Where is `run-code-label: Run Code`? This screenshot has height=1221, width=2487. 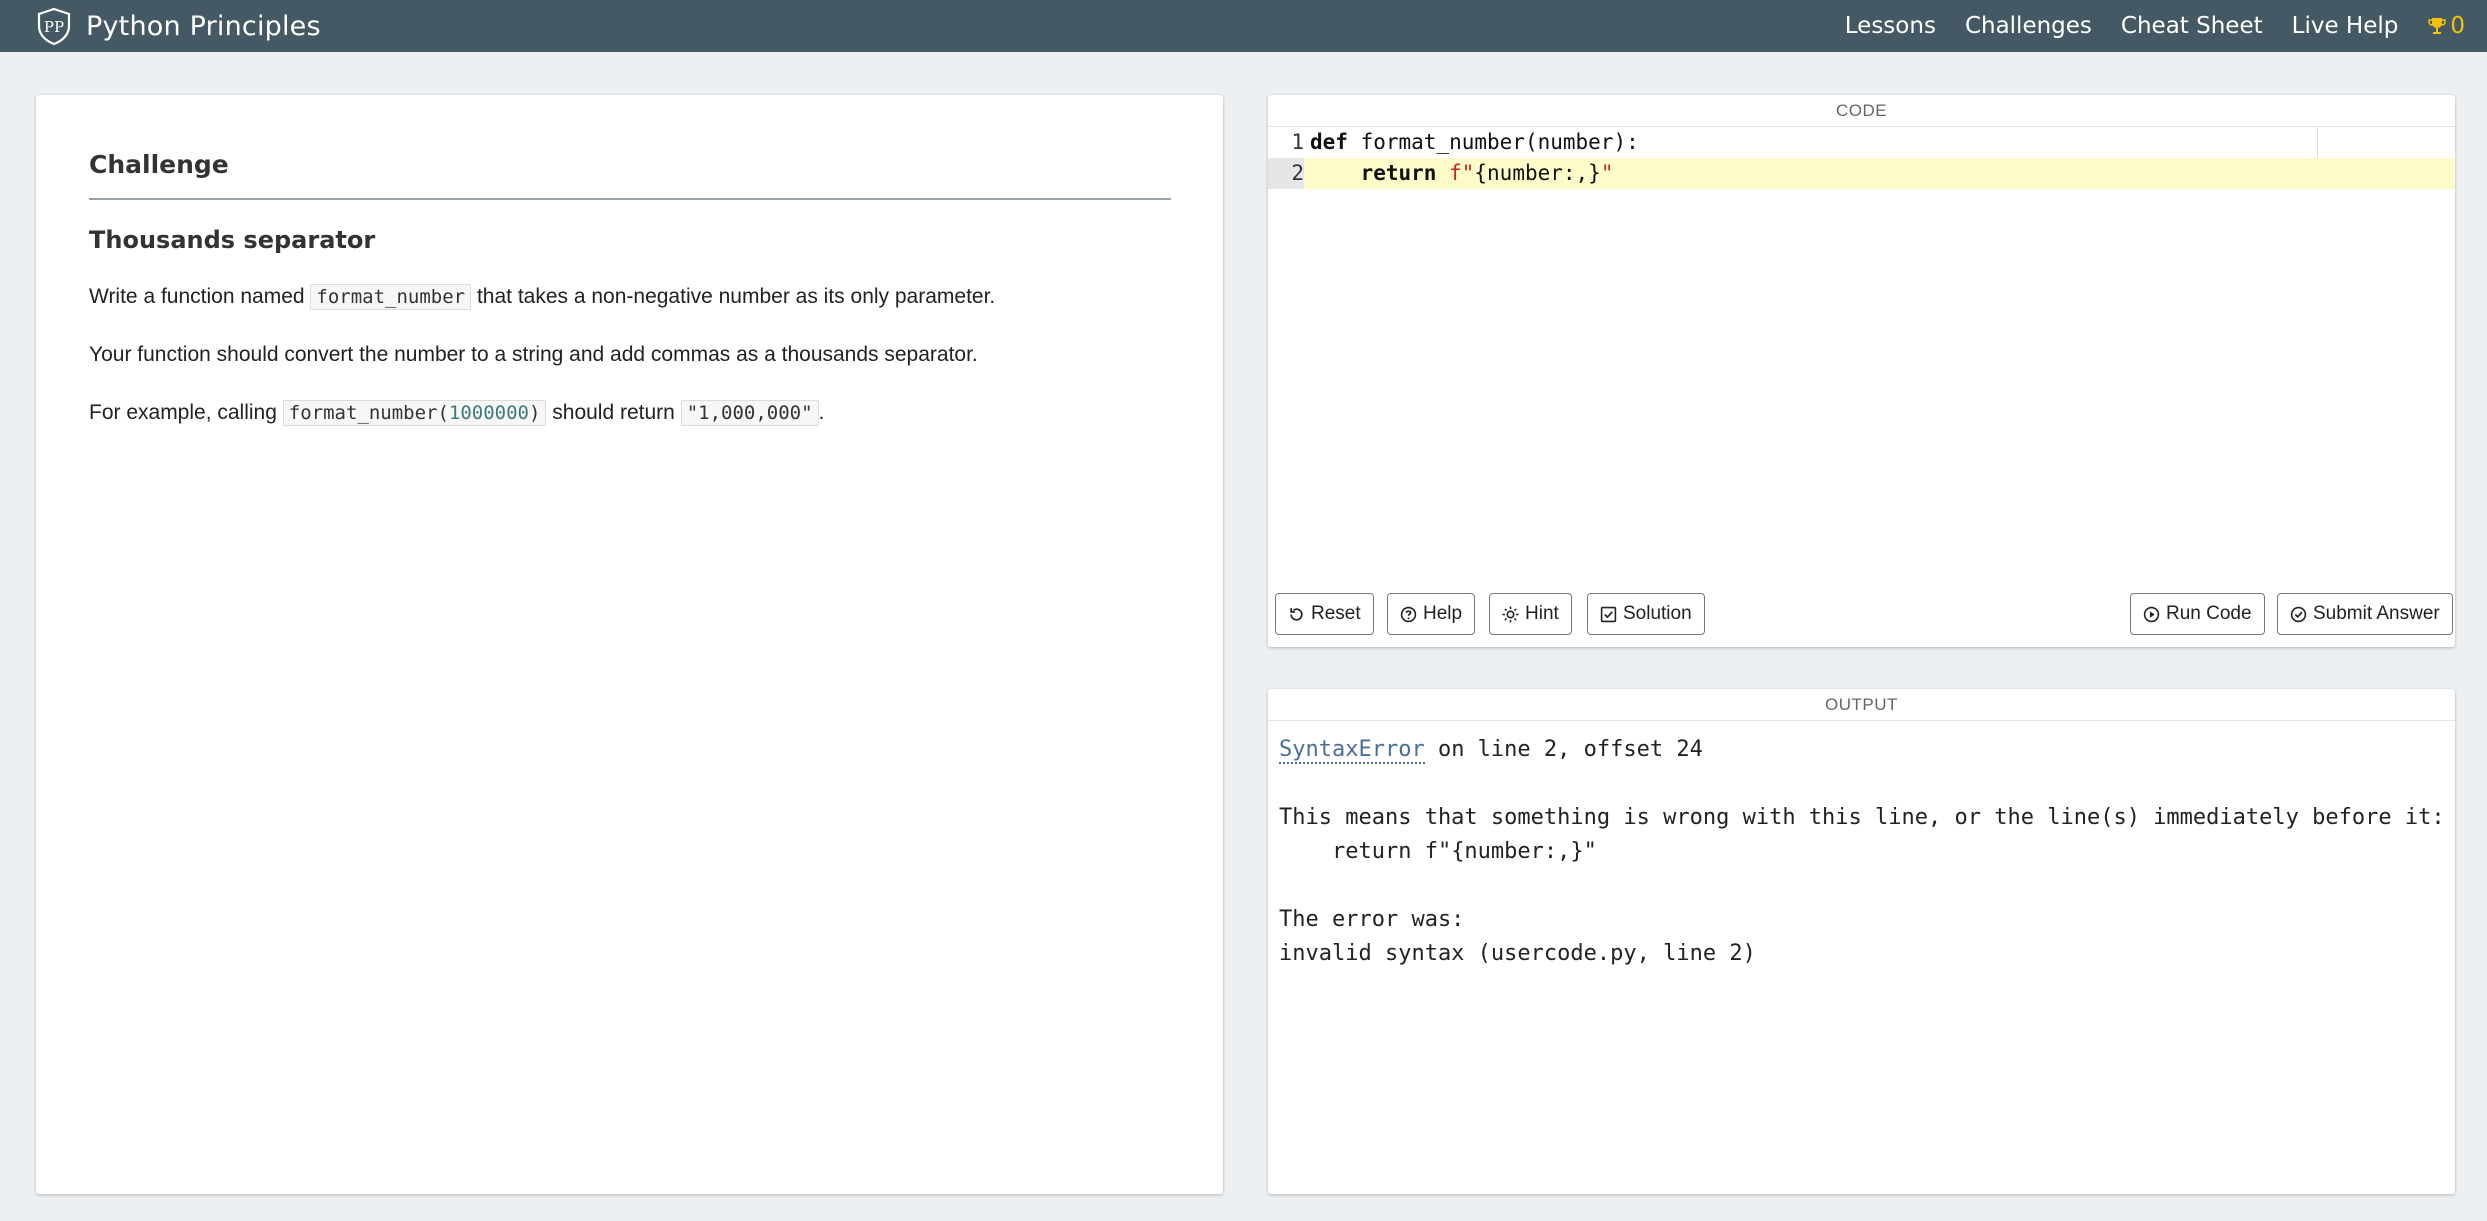
run-code-label: Run Code is located at coordinates (2209, 613).